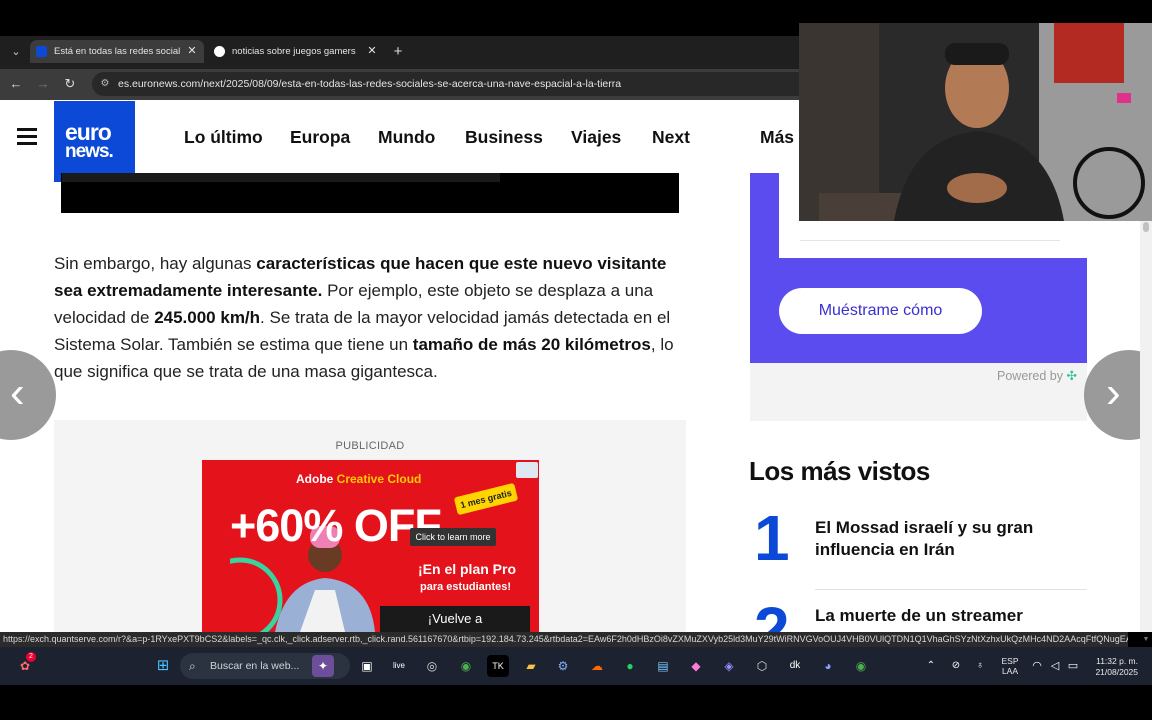 The height and width of the screenshot is (720, 1152). I want to click on tab-euronews: Está en todas las redes sociales ✕, so click(117, 51).